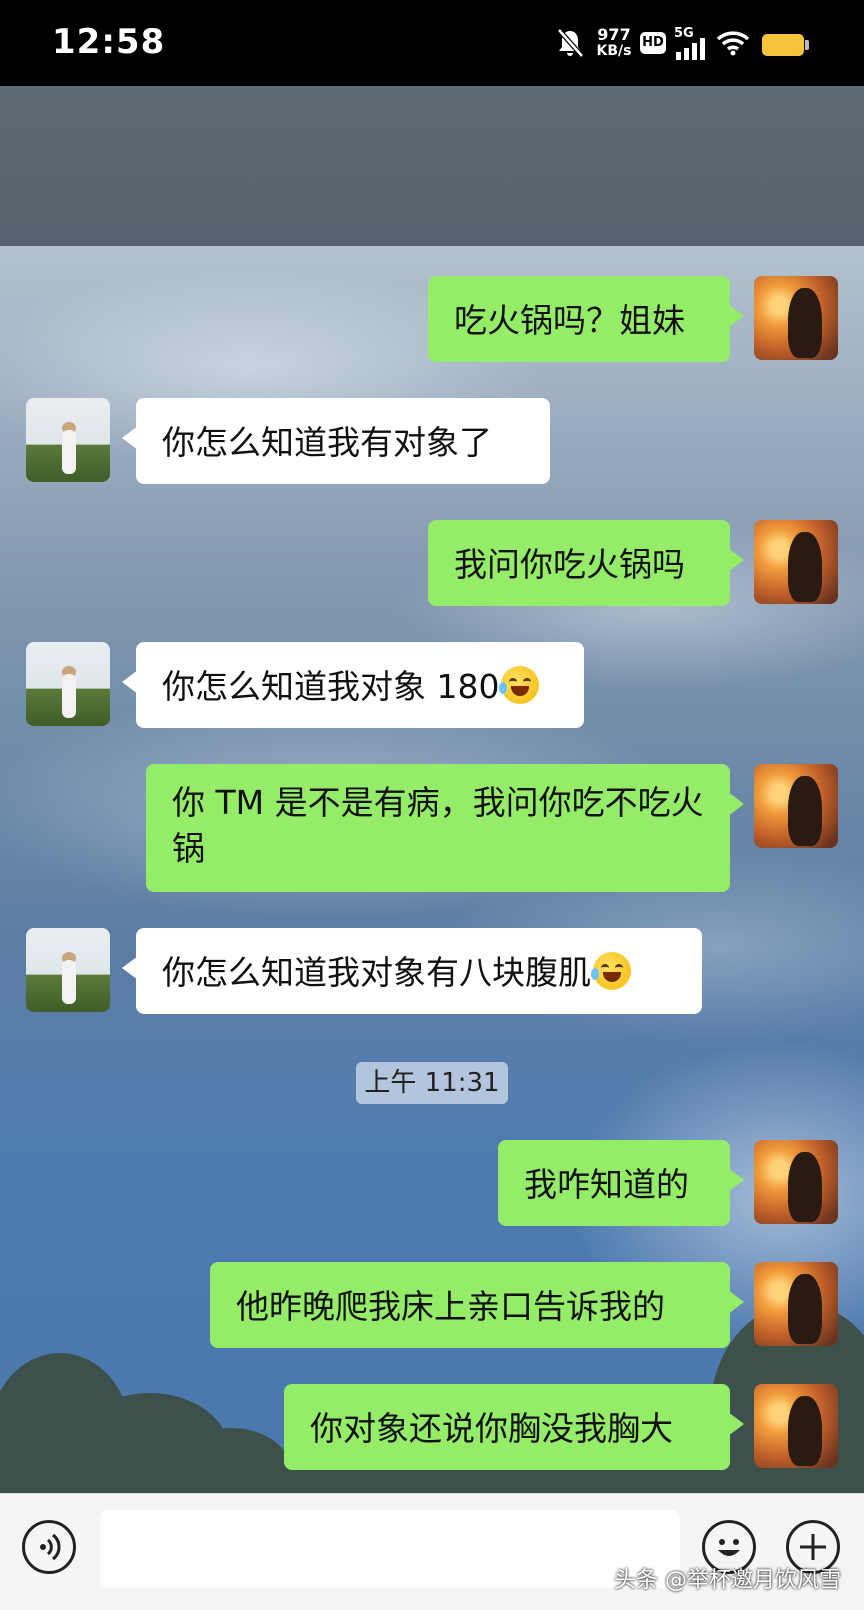 Image resolution: width=864 pixels, height=1610 pixels. Describe the element at coordinates (432, 43) in the screenshot. I see `status-bar: 12:58 977 KB/s HD 5G` at that location.